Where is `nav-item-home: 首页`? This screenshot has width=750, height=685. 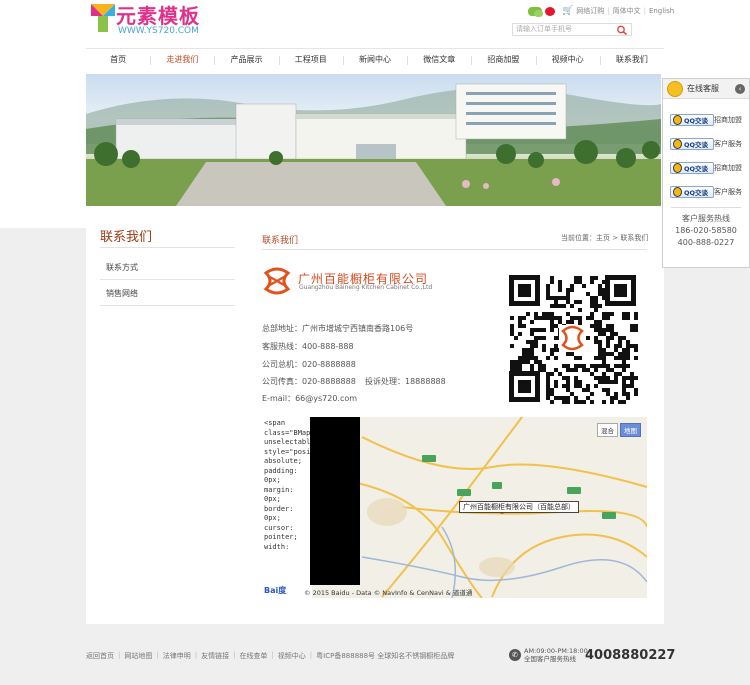
nav-item-home: 首页 is located at coordinates (118, 60).